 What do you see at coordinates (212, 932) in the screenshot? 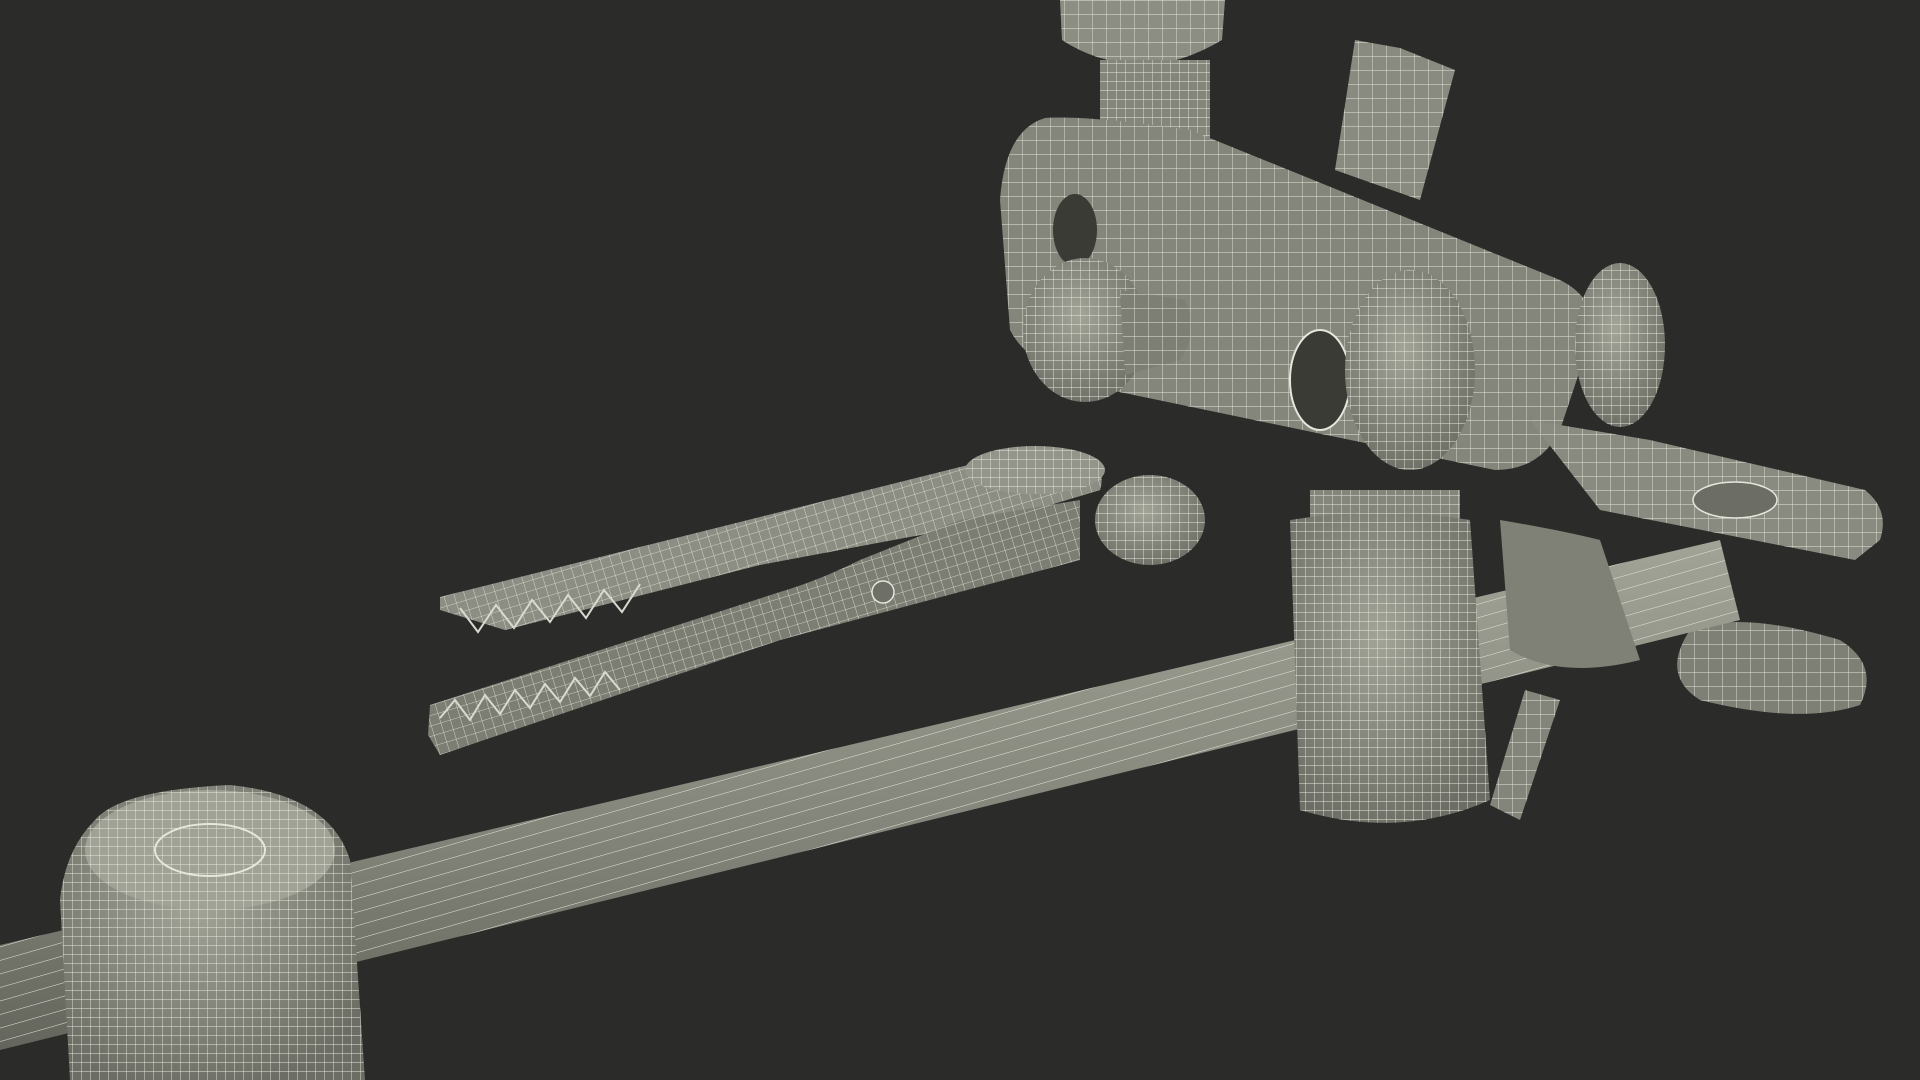
I see `left-end-knob` at bounding box center [212, 932].